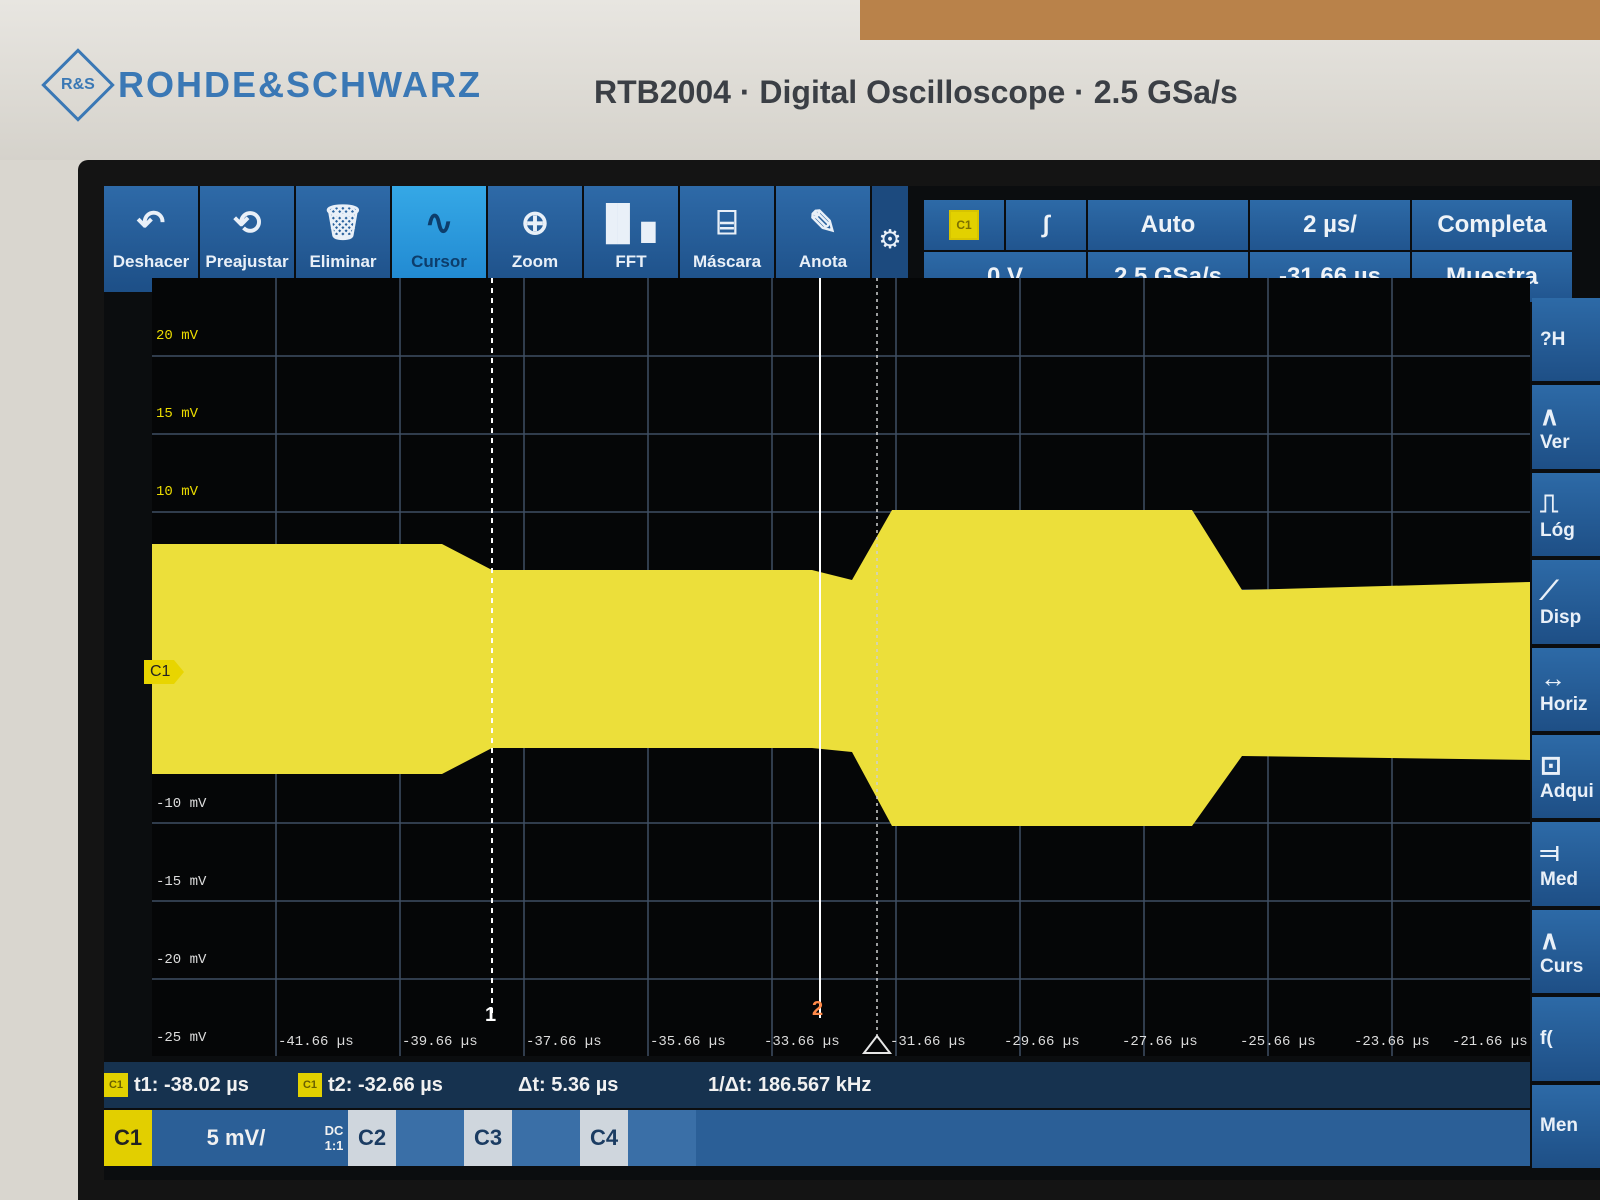 The width and height of the screenshot is (1600, 1200). I want to click on side-acquire-label: Adqui, so click(1567, 792).